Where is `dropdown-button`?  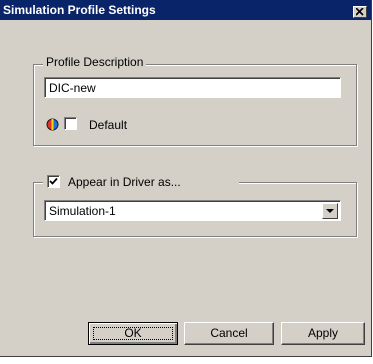
dropdown-button is located at coordinates (330, 211).